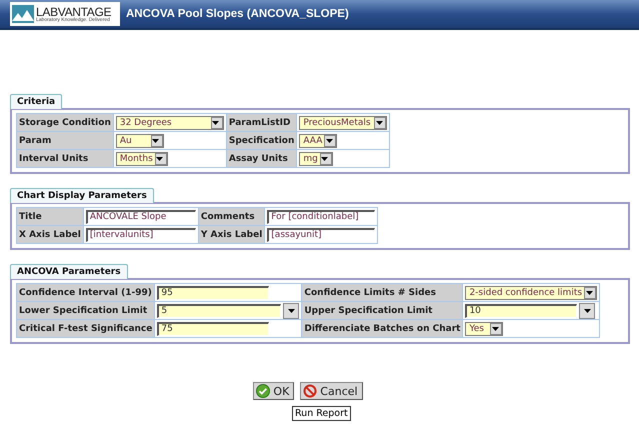  Describe the element at coordinates (318, 141) in the screenshot. I see `dropdown-field: AAA` at that location.